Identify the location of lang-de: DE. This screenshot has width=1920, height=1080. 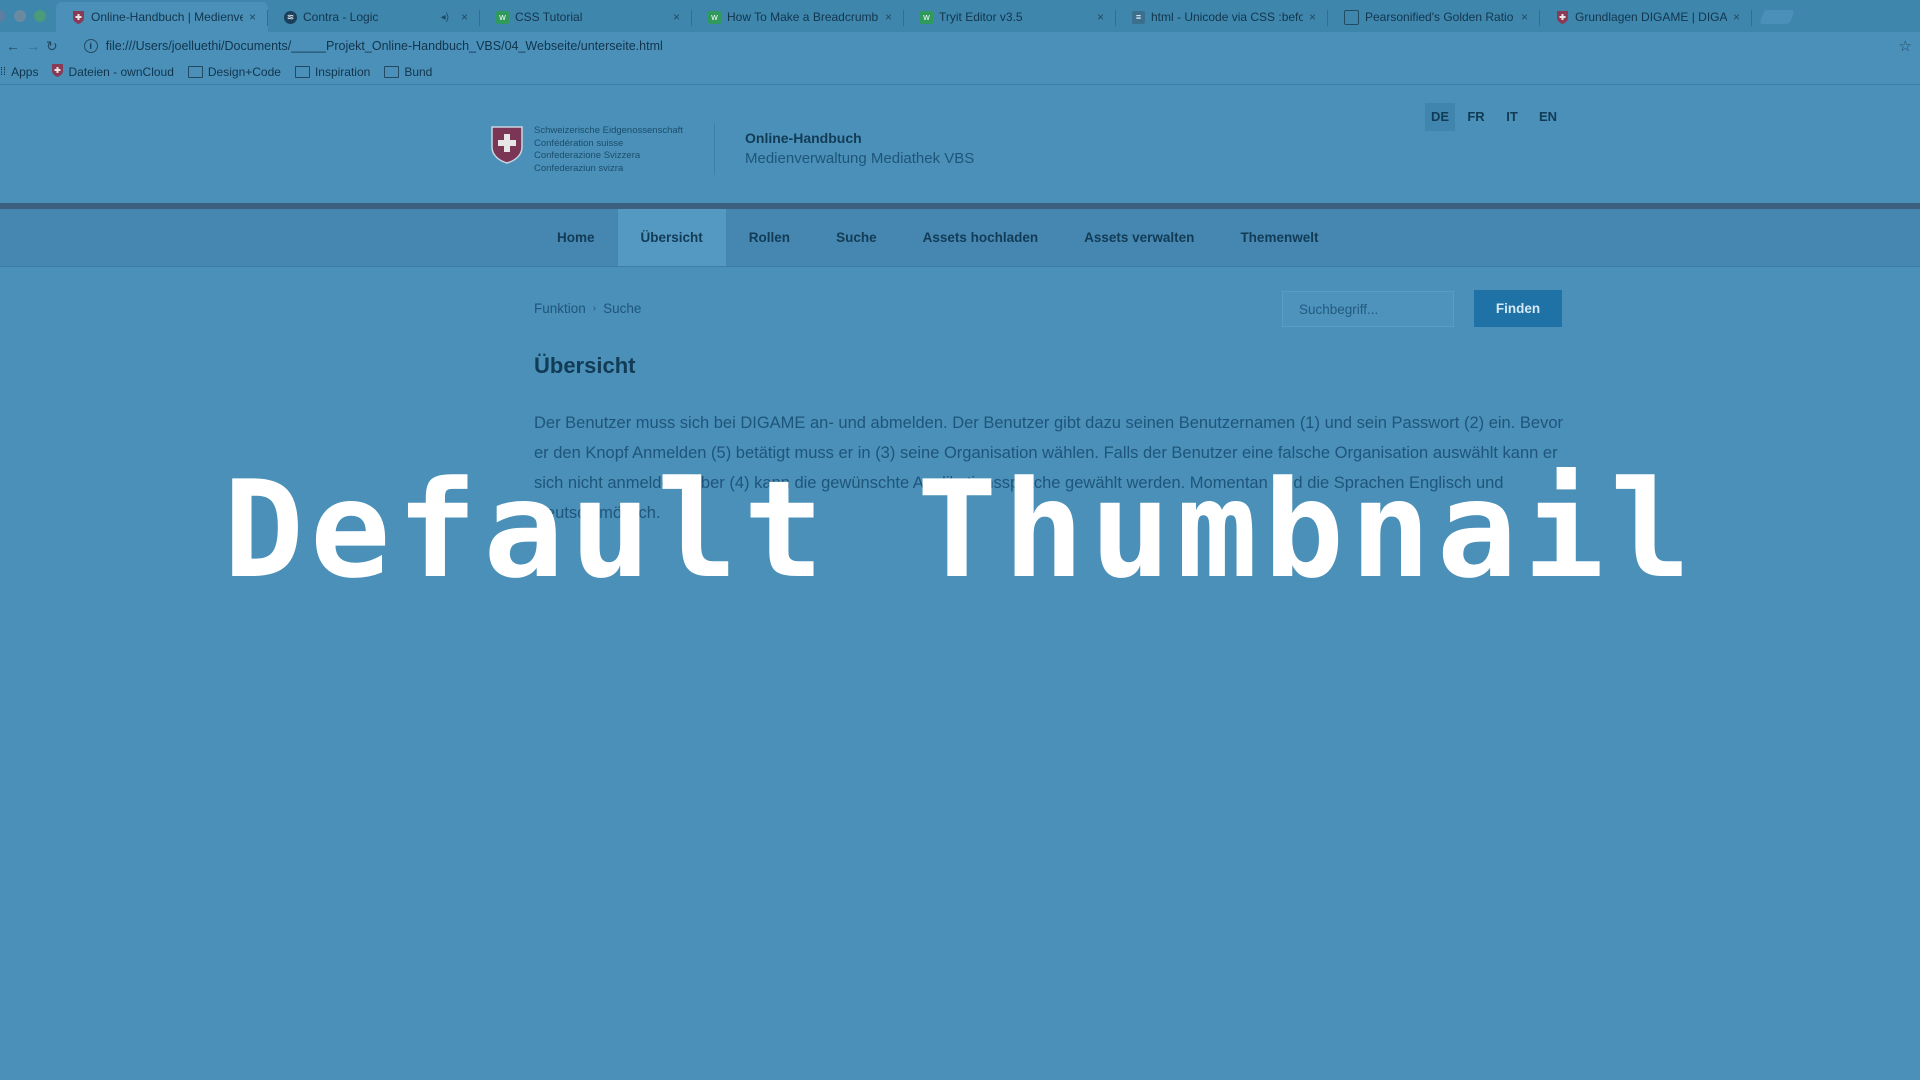
(1440, 117).